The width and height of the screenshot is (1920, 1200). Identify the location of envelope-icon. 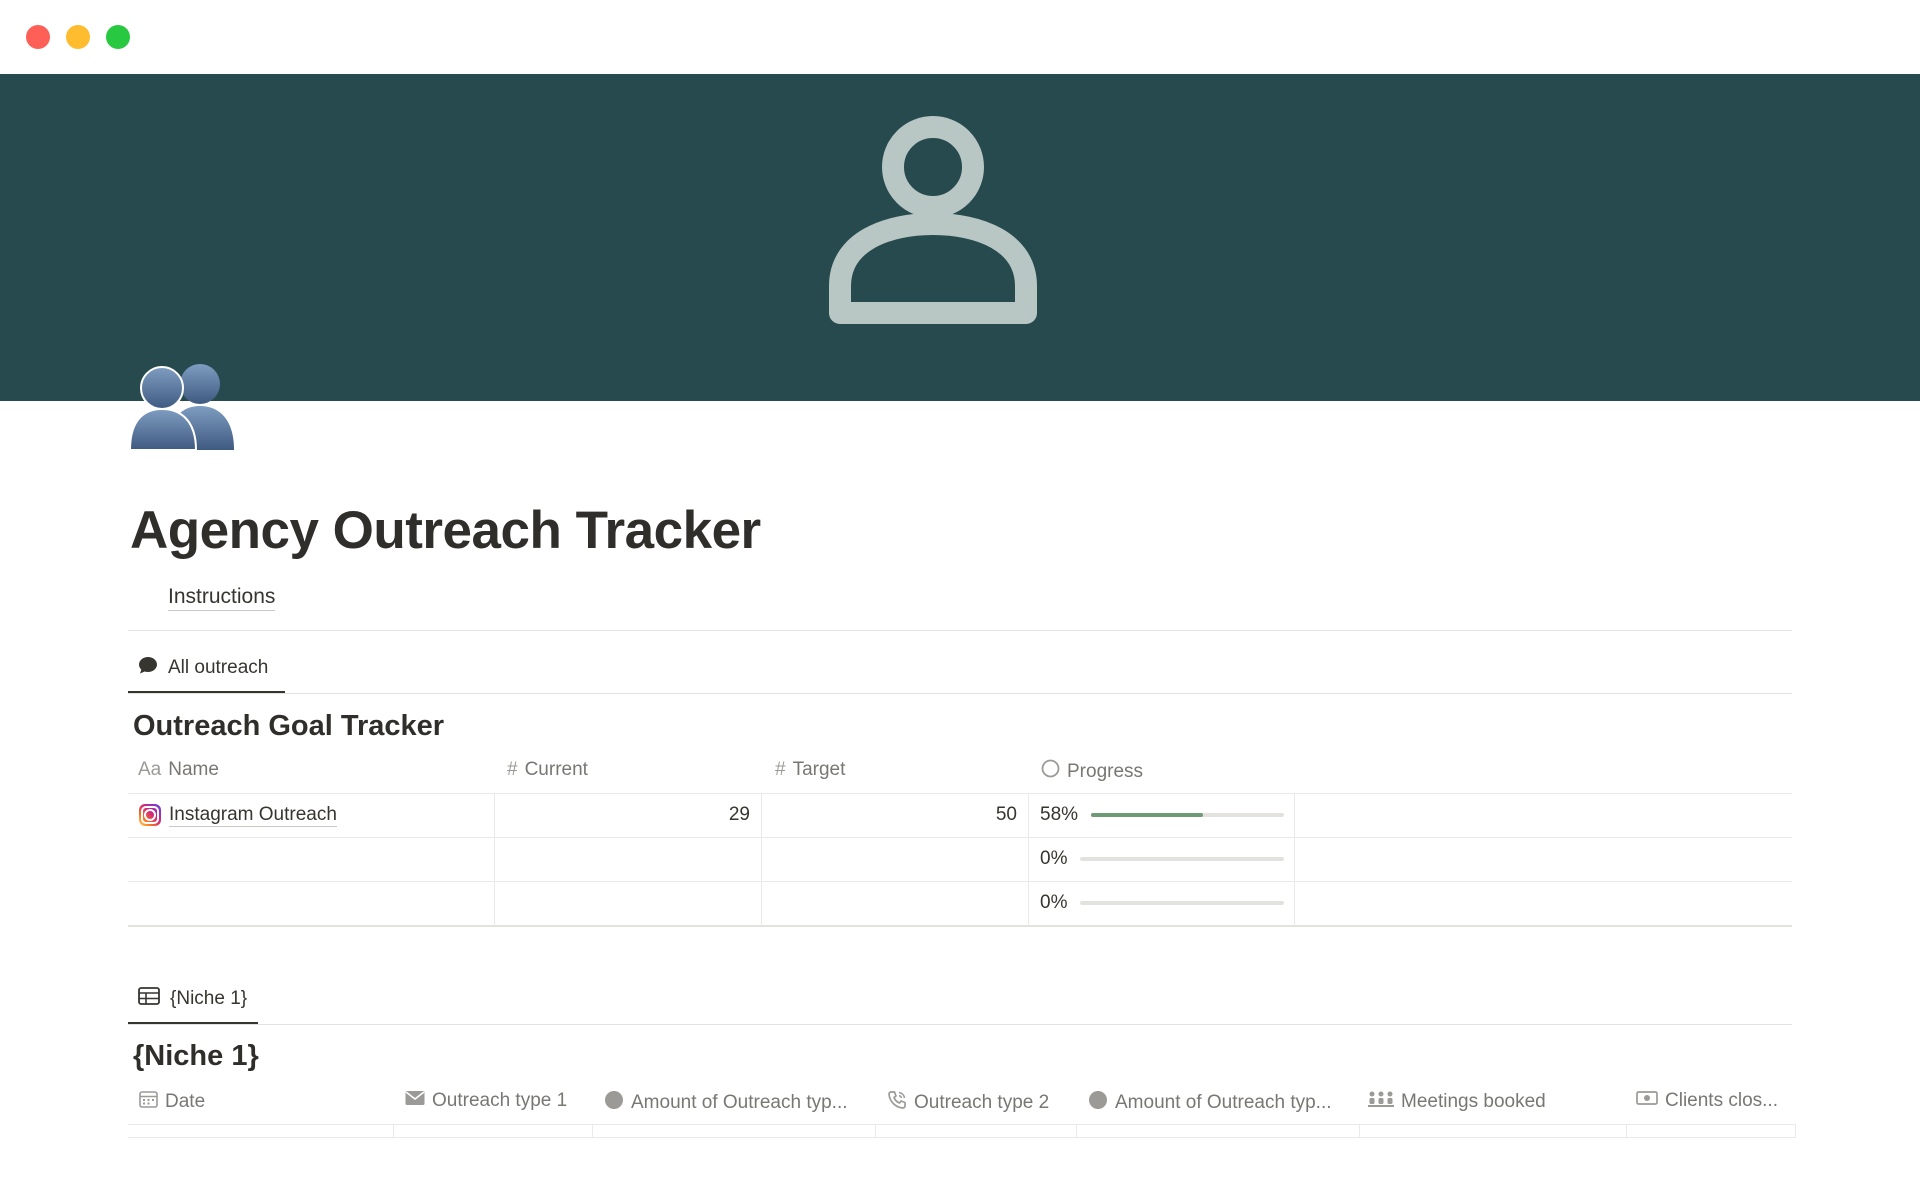
(415, 1101).